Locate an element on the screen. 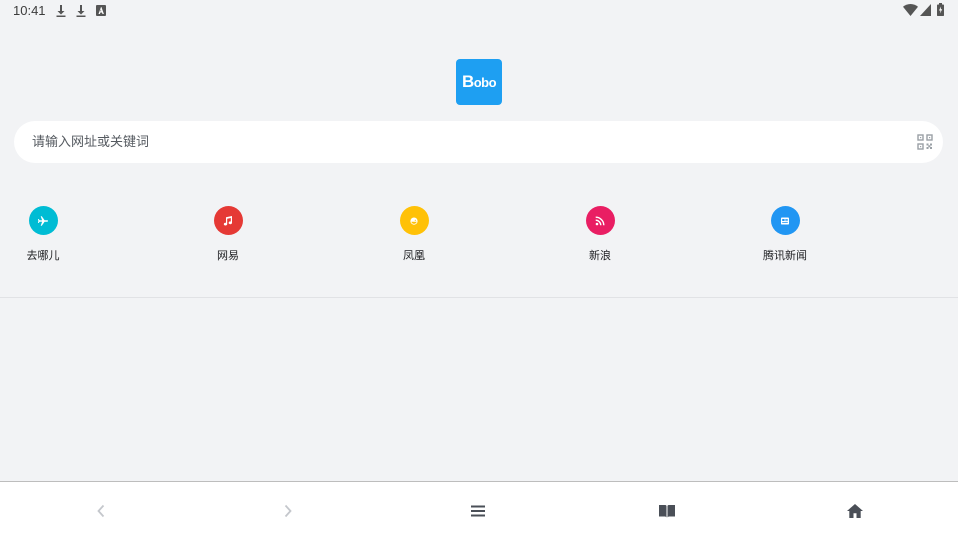  signal-icon is located at coordinates (925, 10).